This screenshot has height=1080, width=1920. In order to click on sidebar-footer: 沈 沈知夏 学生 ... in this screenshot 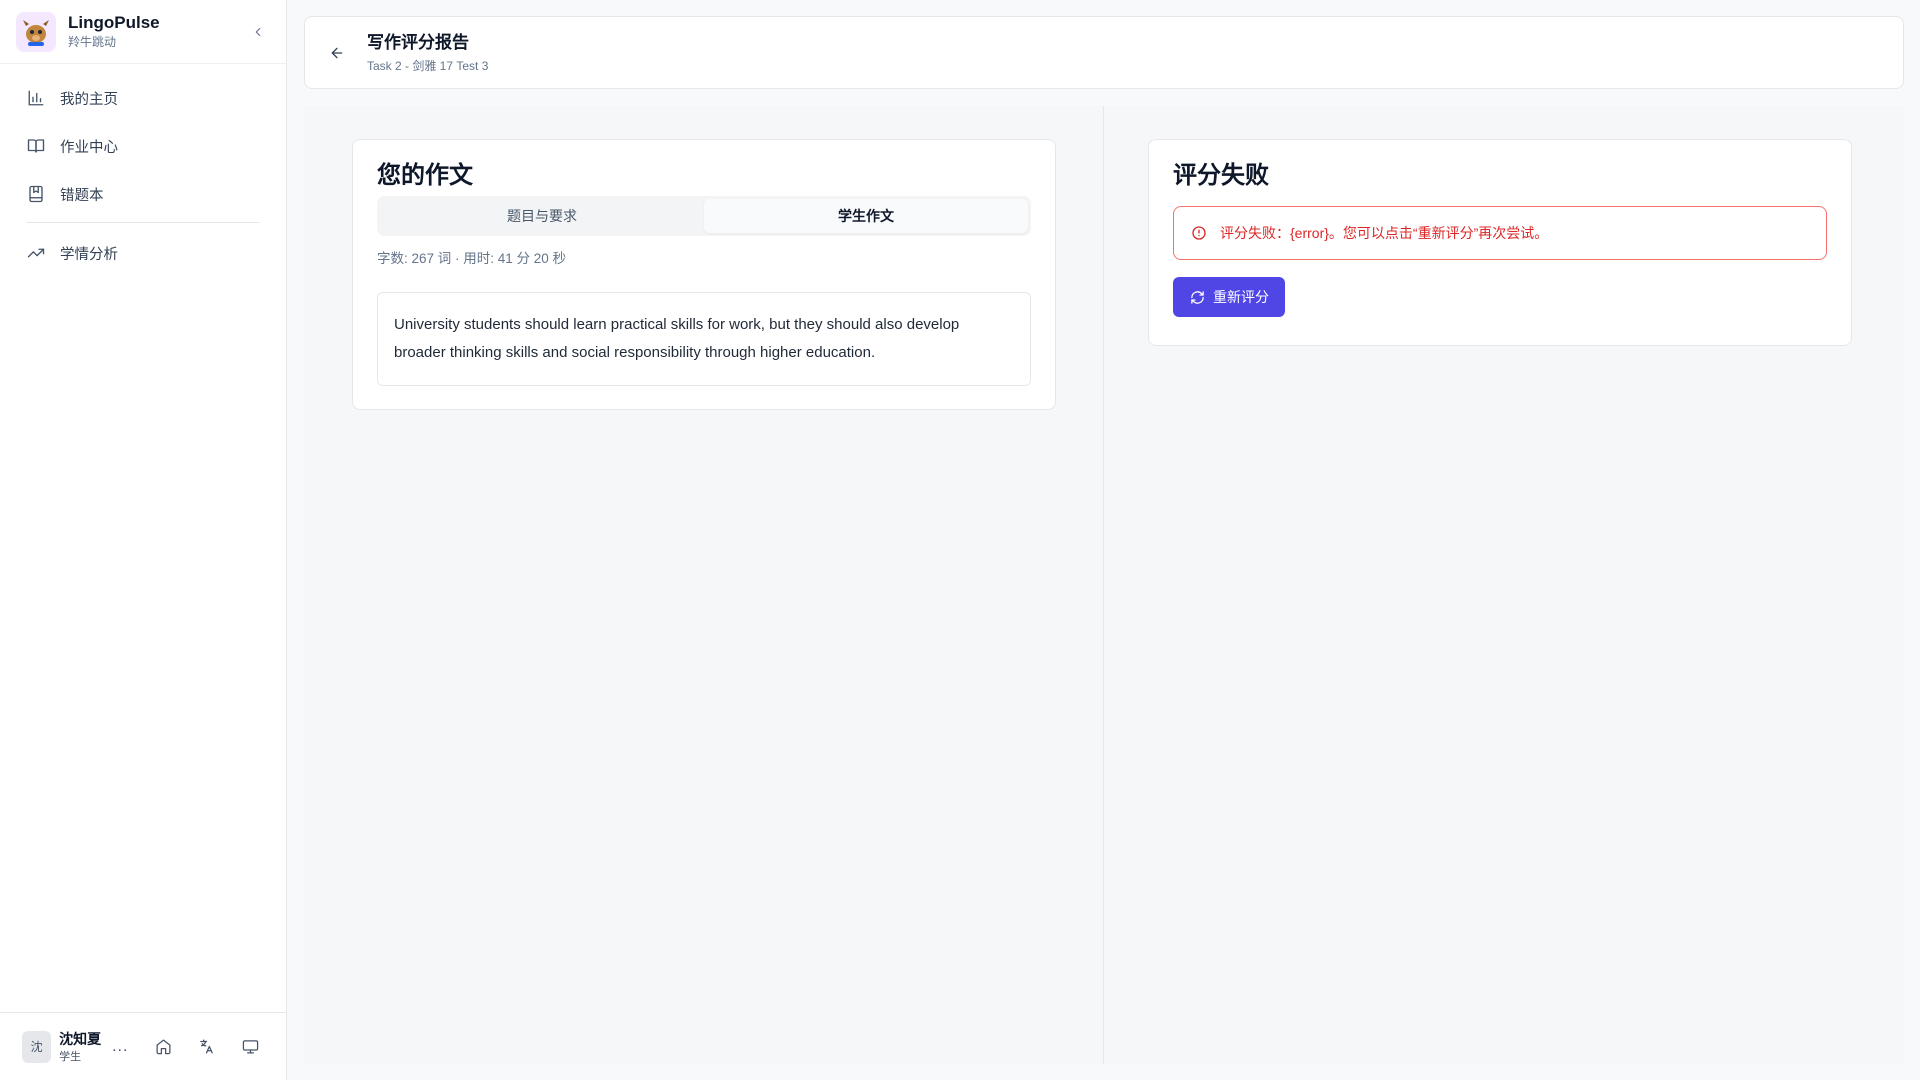, I will do `click(143, 1046)`.